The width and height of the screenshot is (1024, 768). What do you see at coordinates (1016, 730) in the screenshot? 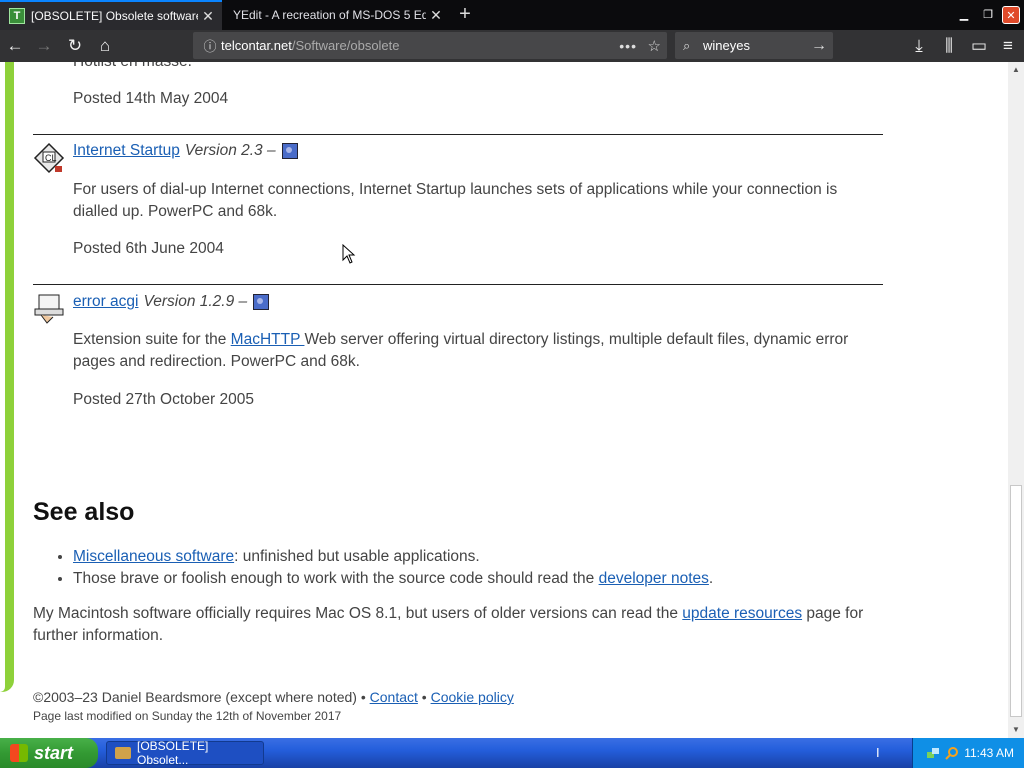
I see `scroll-down-arrow-icon: ▼` at bounding box center [1016, 730].